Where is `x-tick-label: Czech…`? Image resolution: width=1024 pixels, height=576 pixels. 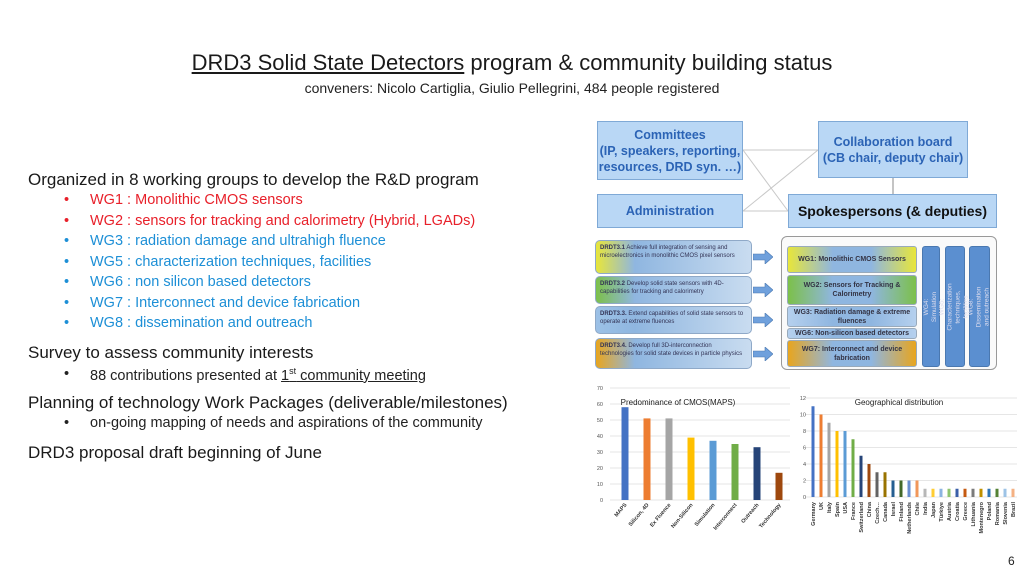 x-tick-label: Czech… is located at coordinates (878, 513).